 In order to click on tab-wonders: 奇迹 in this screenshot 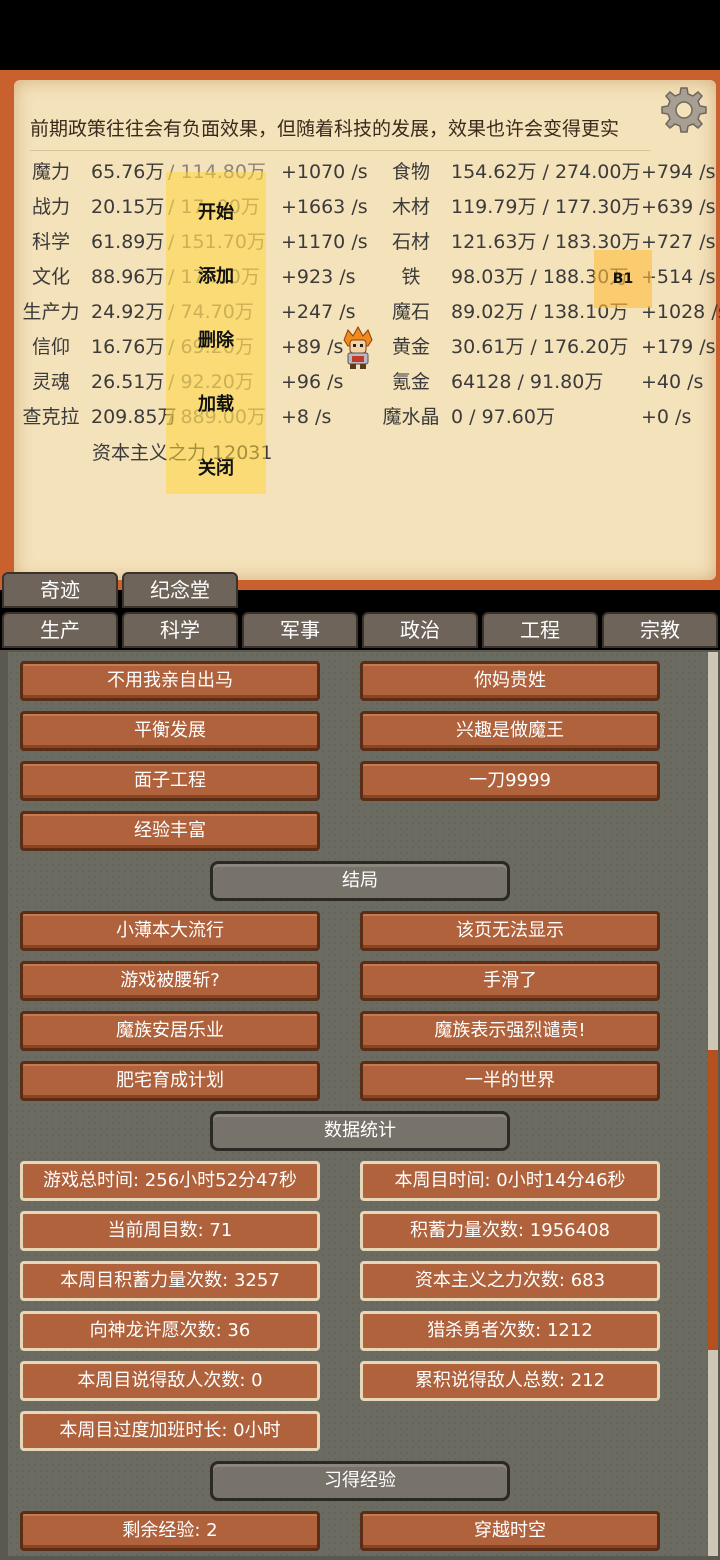, I will do `click(60, 590)`.